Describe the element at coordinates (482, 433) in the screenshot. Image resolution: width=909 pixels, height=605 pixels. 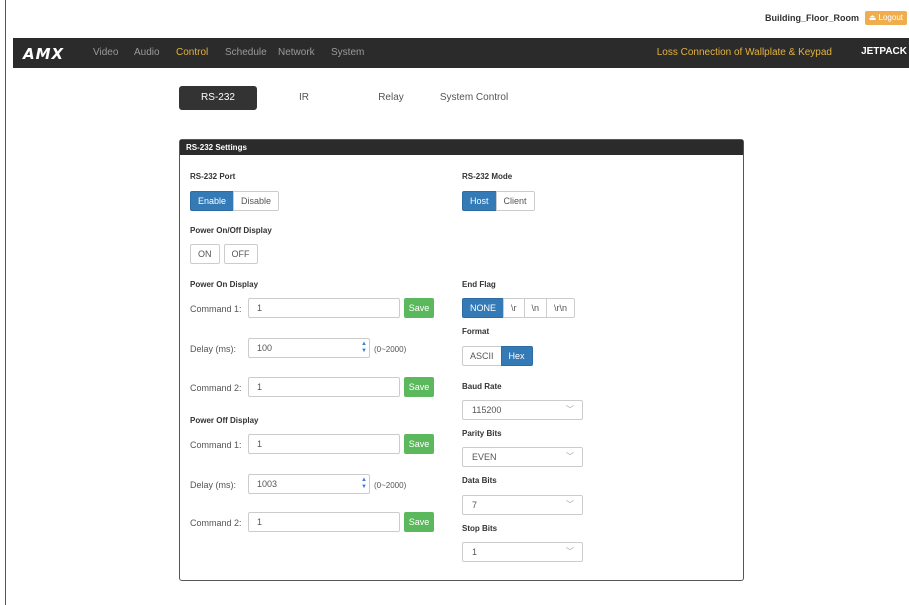
I see `parity-bits-label: Parity Bits` at that location.